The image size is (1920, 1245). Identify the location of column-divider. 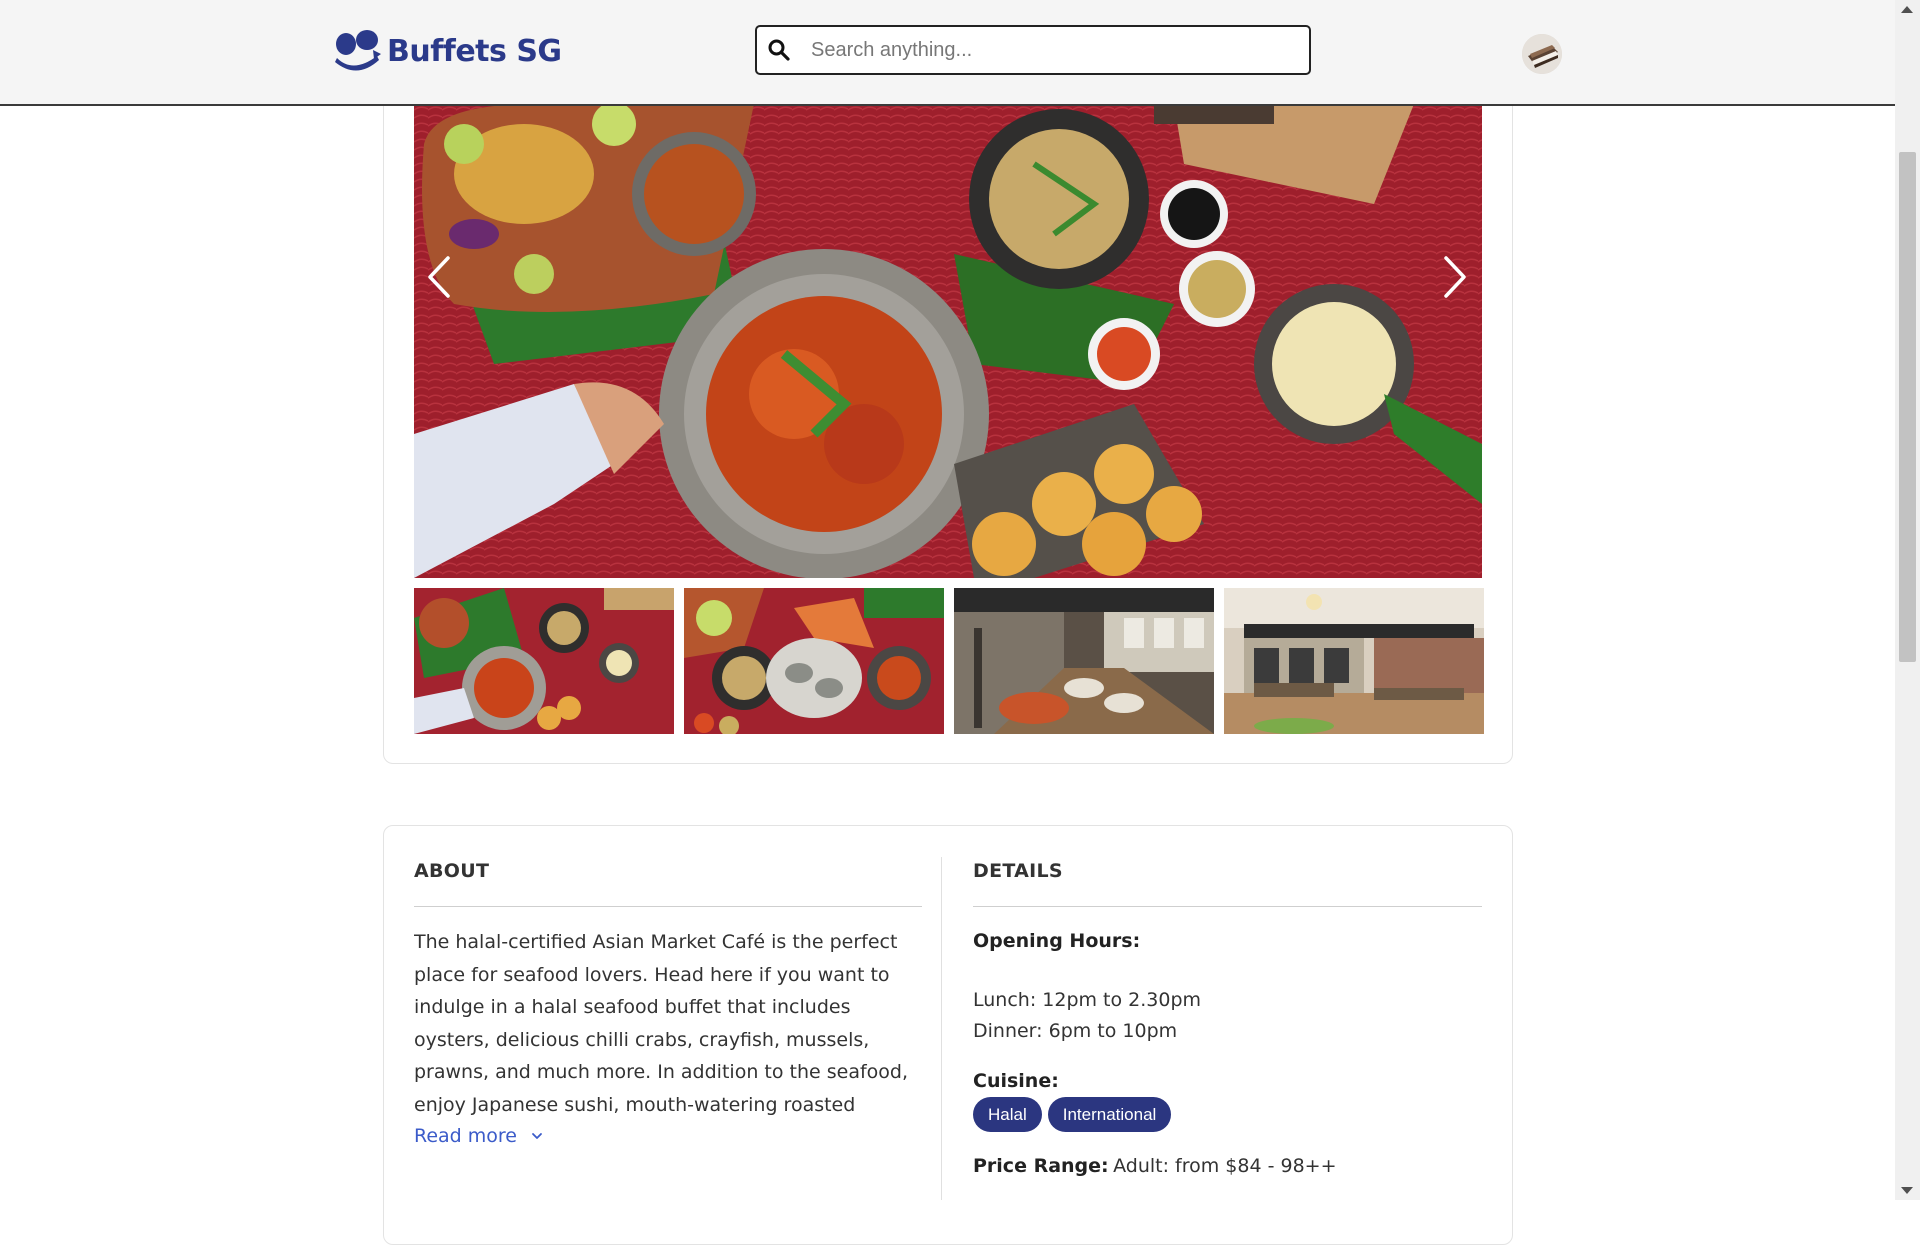
(941, 1028).